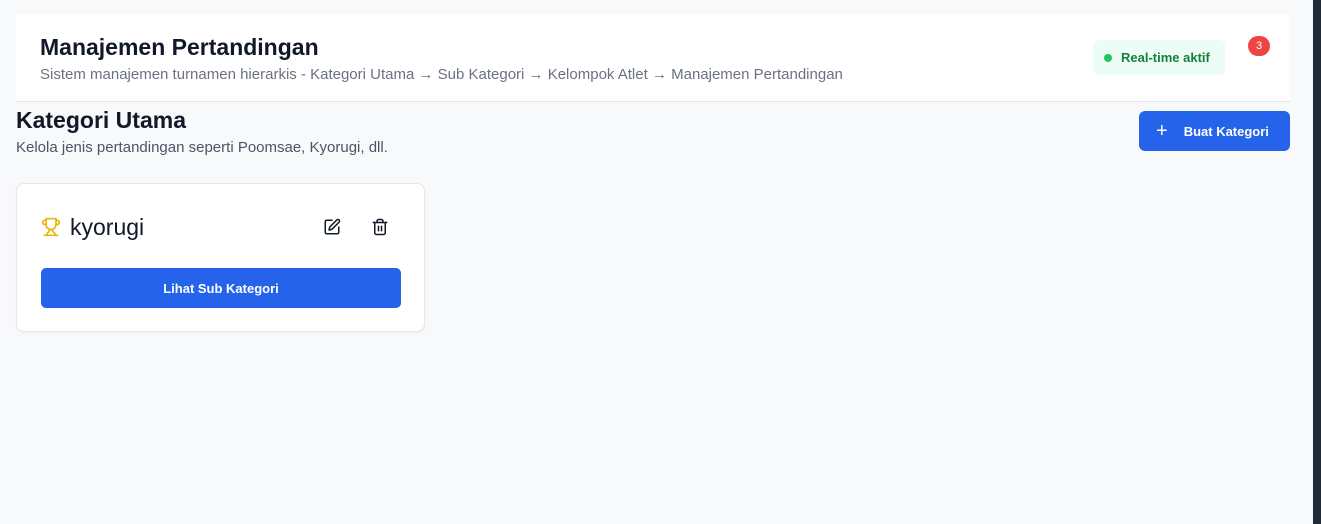  Describe the element at coordinates (1108, 57) in the screenshot. I see `status-dot-icon` at that location.